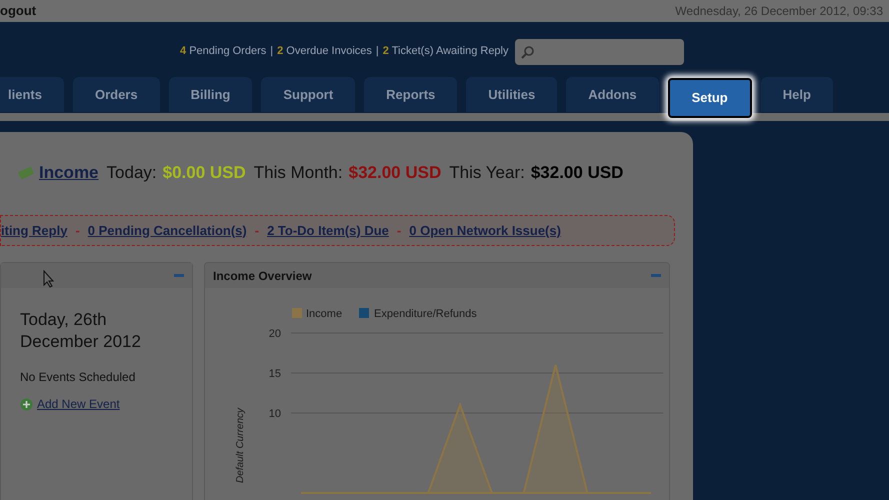 This screenshot has height=500, width=889. Describe the element at coordinates (599, 51) in the screenshot. I see `search-field` at that location.